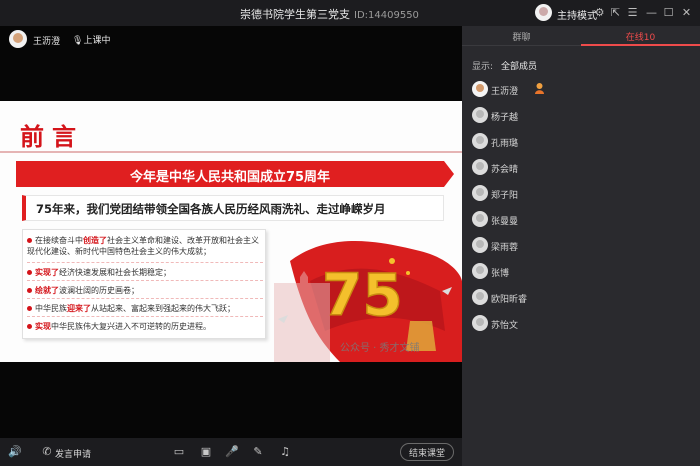 This screenshot has height=466, width=700. What do you see at coordinates (505, 170) in the screenshot?
I see `member-name: 苏会晴` at bounding box center [505, 170].